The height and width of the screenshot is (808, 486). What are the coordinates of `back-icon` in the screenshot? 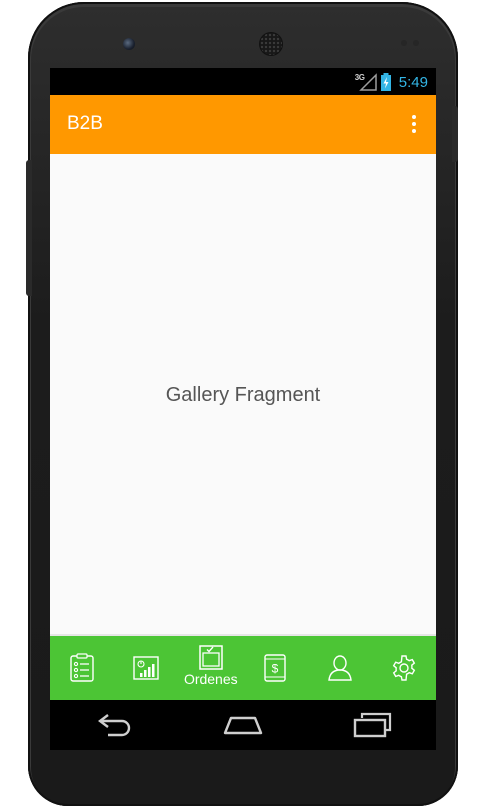 It's located at (114, 725).